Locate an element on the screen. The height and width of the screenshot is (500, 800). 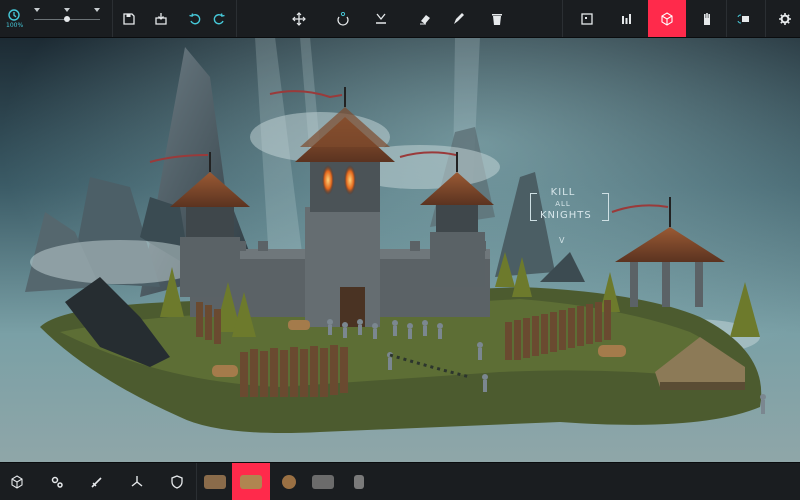
speed-slider is located at coordinates (69, 19).